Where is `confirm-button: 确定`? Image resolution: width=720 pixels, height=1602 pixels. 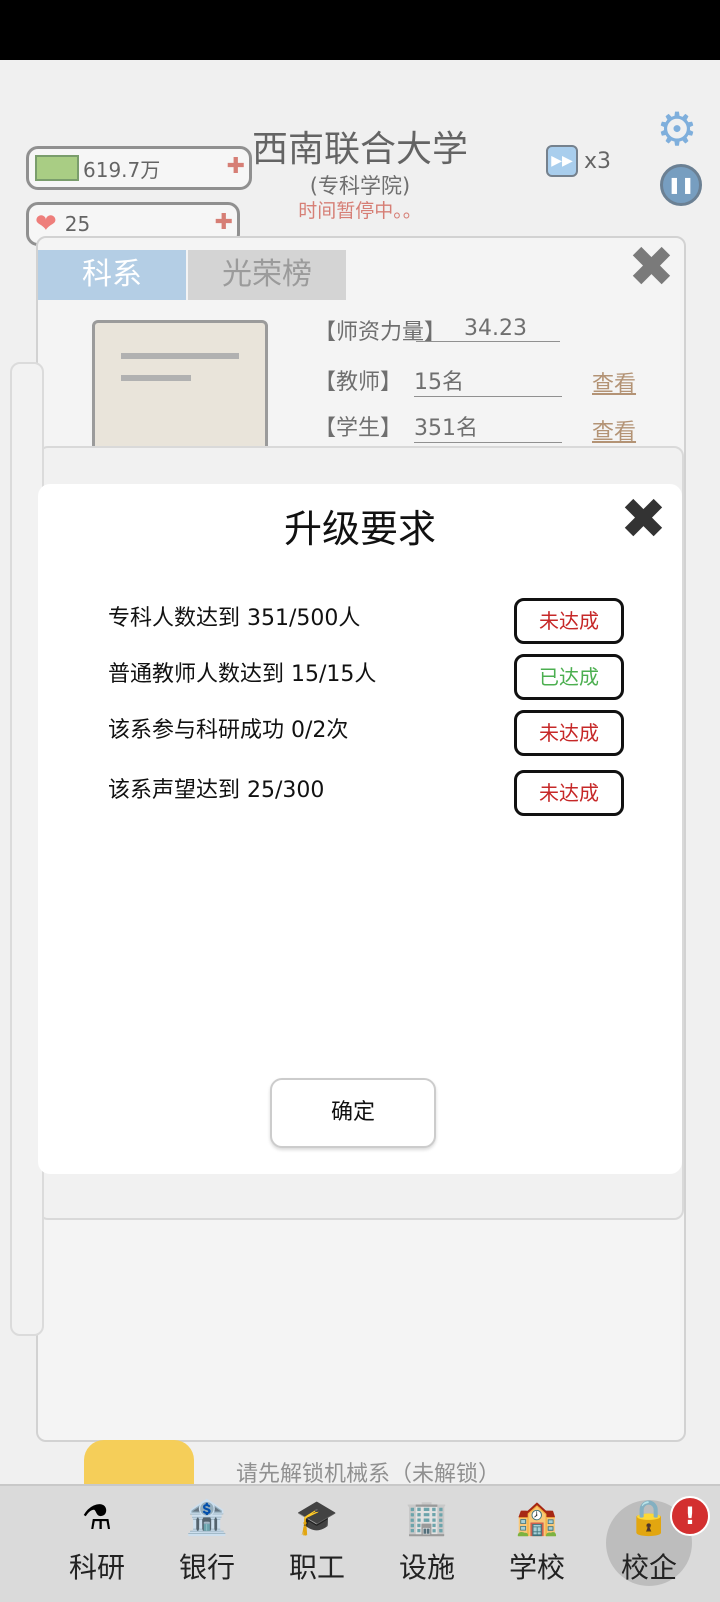 confirm-button: 确定 is located at coordinates (353, 1113).